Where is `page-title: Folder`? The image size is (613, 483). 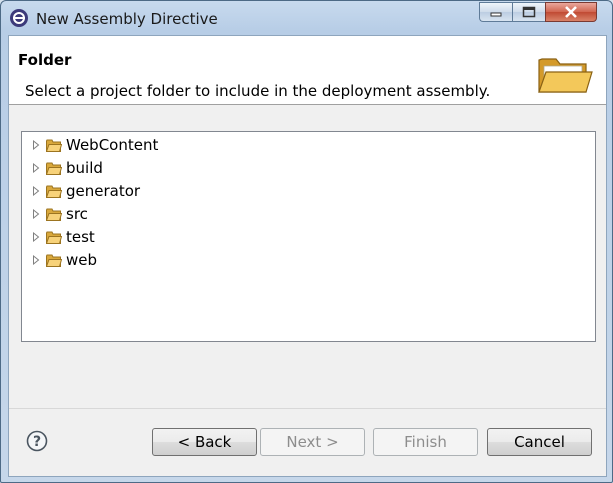 page-title: Folder is located at coordinates (45, 60).